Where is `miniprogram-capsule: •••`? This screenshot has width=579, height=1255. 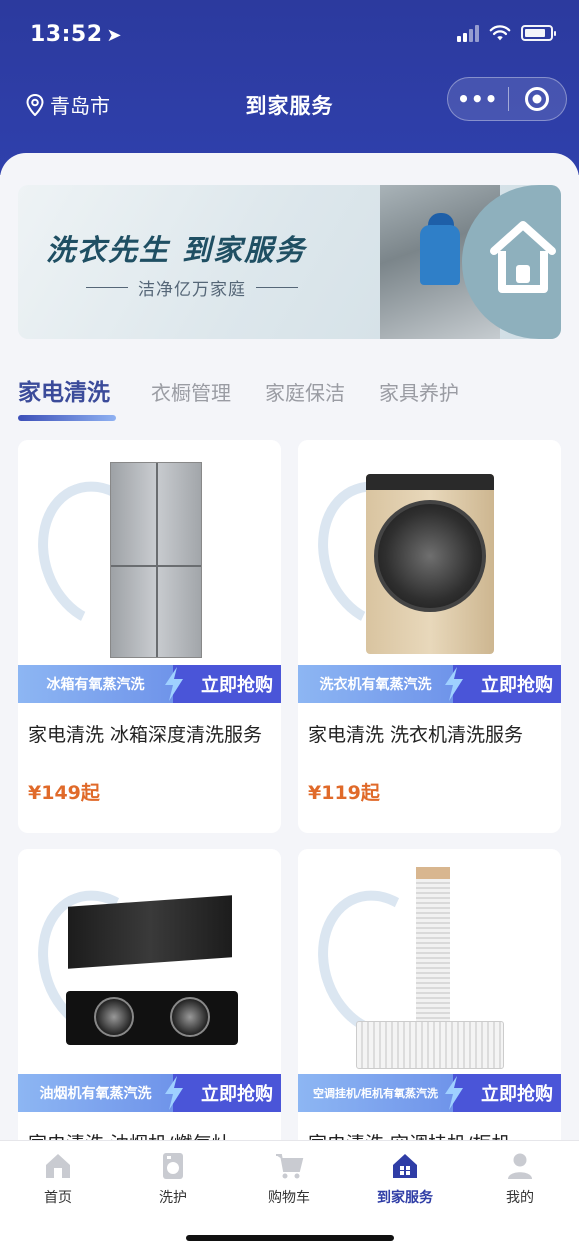 miniprogram-capsule: ••• is located at coordinates (507, 99).